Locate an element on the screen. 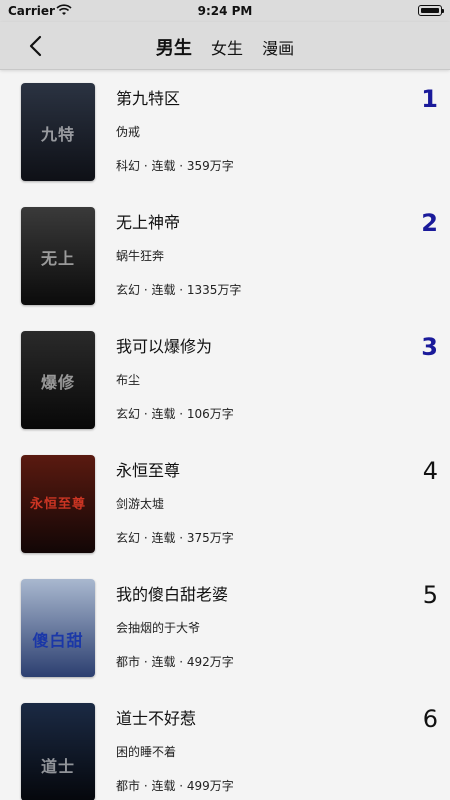  book-author: 剑游太墟 is located at coordinates (140, 504).